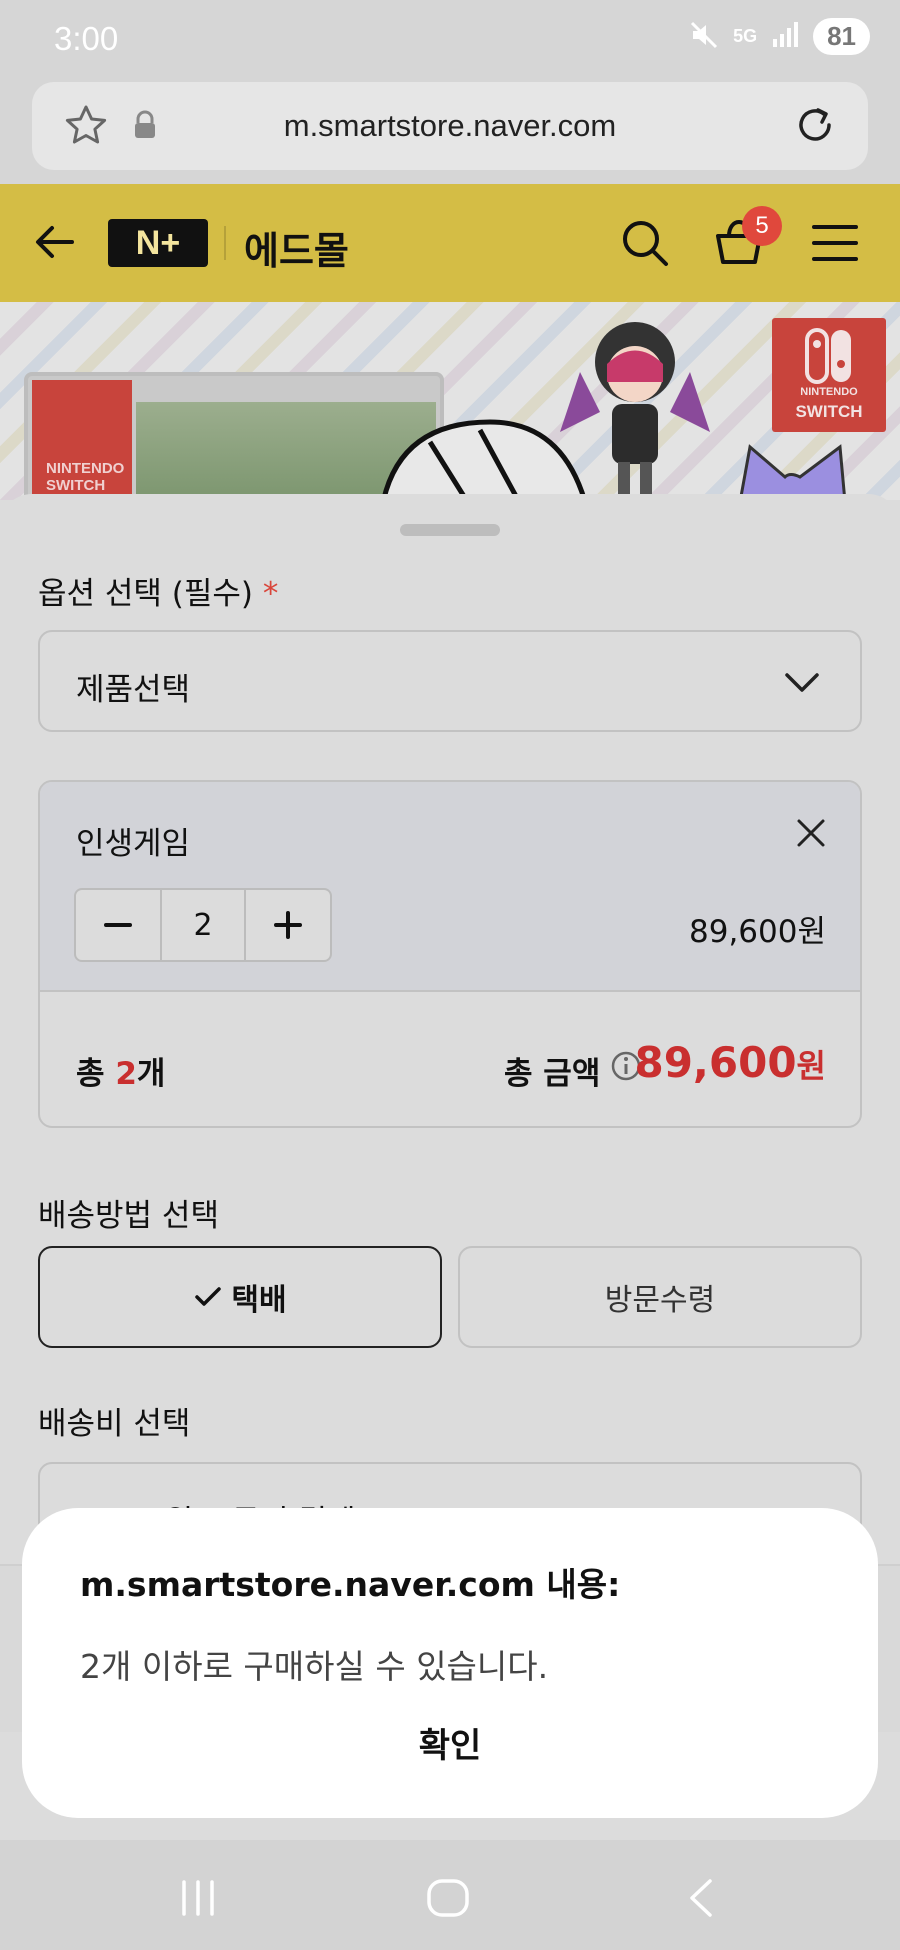 This screenshot has height=1950, width=900. I want to click on dialog-title: m.smartstore.naver.com 내용:, so click(350, 1584).